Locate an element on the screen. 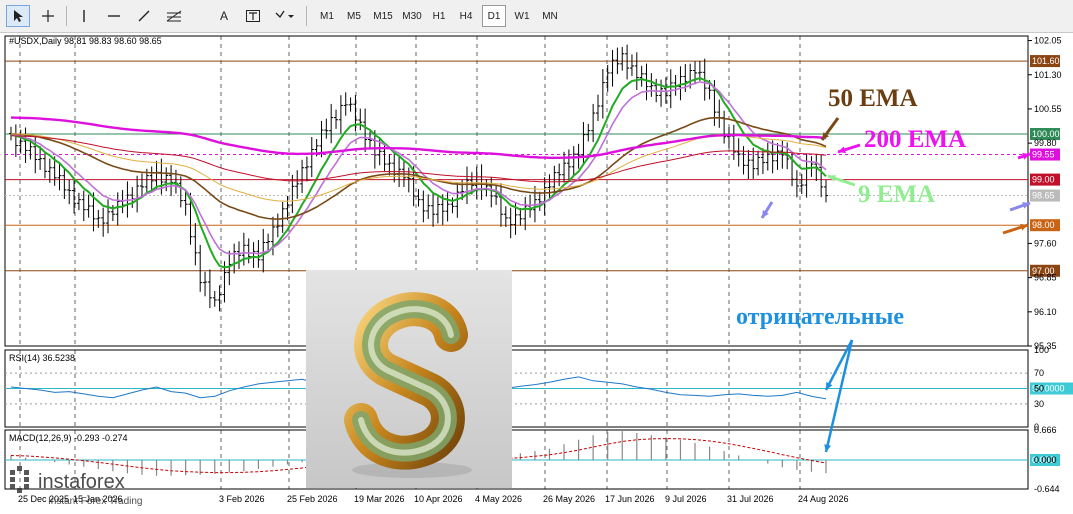 The image size is (1073, 514). x-tick-label: 26 May 2026 is located at coordinates (569, 499).